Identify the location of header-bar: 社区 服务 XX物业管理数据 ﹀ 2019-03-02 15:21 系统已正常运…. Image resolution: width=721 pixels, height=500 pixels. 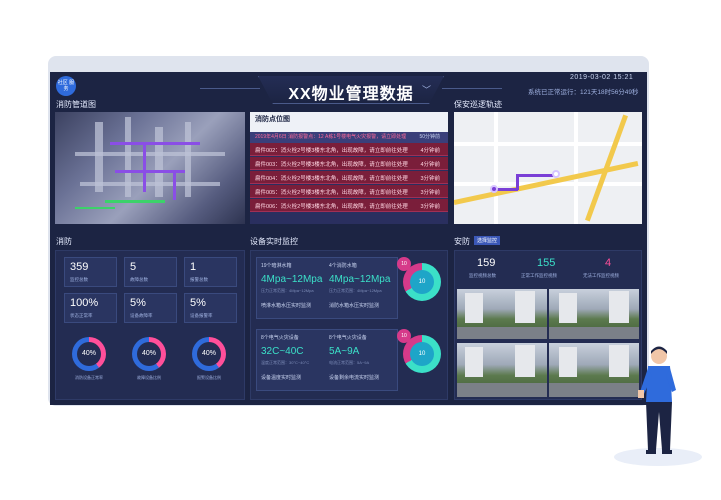
(348, 88).